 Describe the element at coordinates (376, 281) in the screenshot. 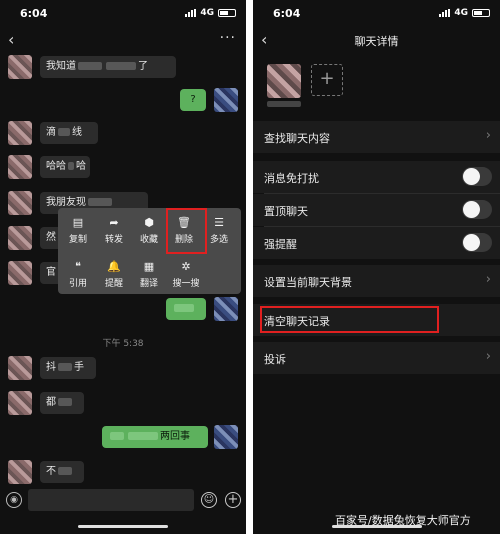

I see `row-chat-background: 设置当前聊天背景 ›` at that location.